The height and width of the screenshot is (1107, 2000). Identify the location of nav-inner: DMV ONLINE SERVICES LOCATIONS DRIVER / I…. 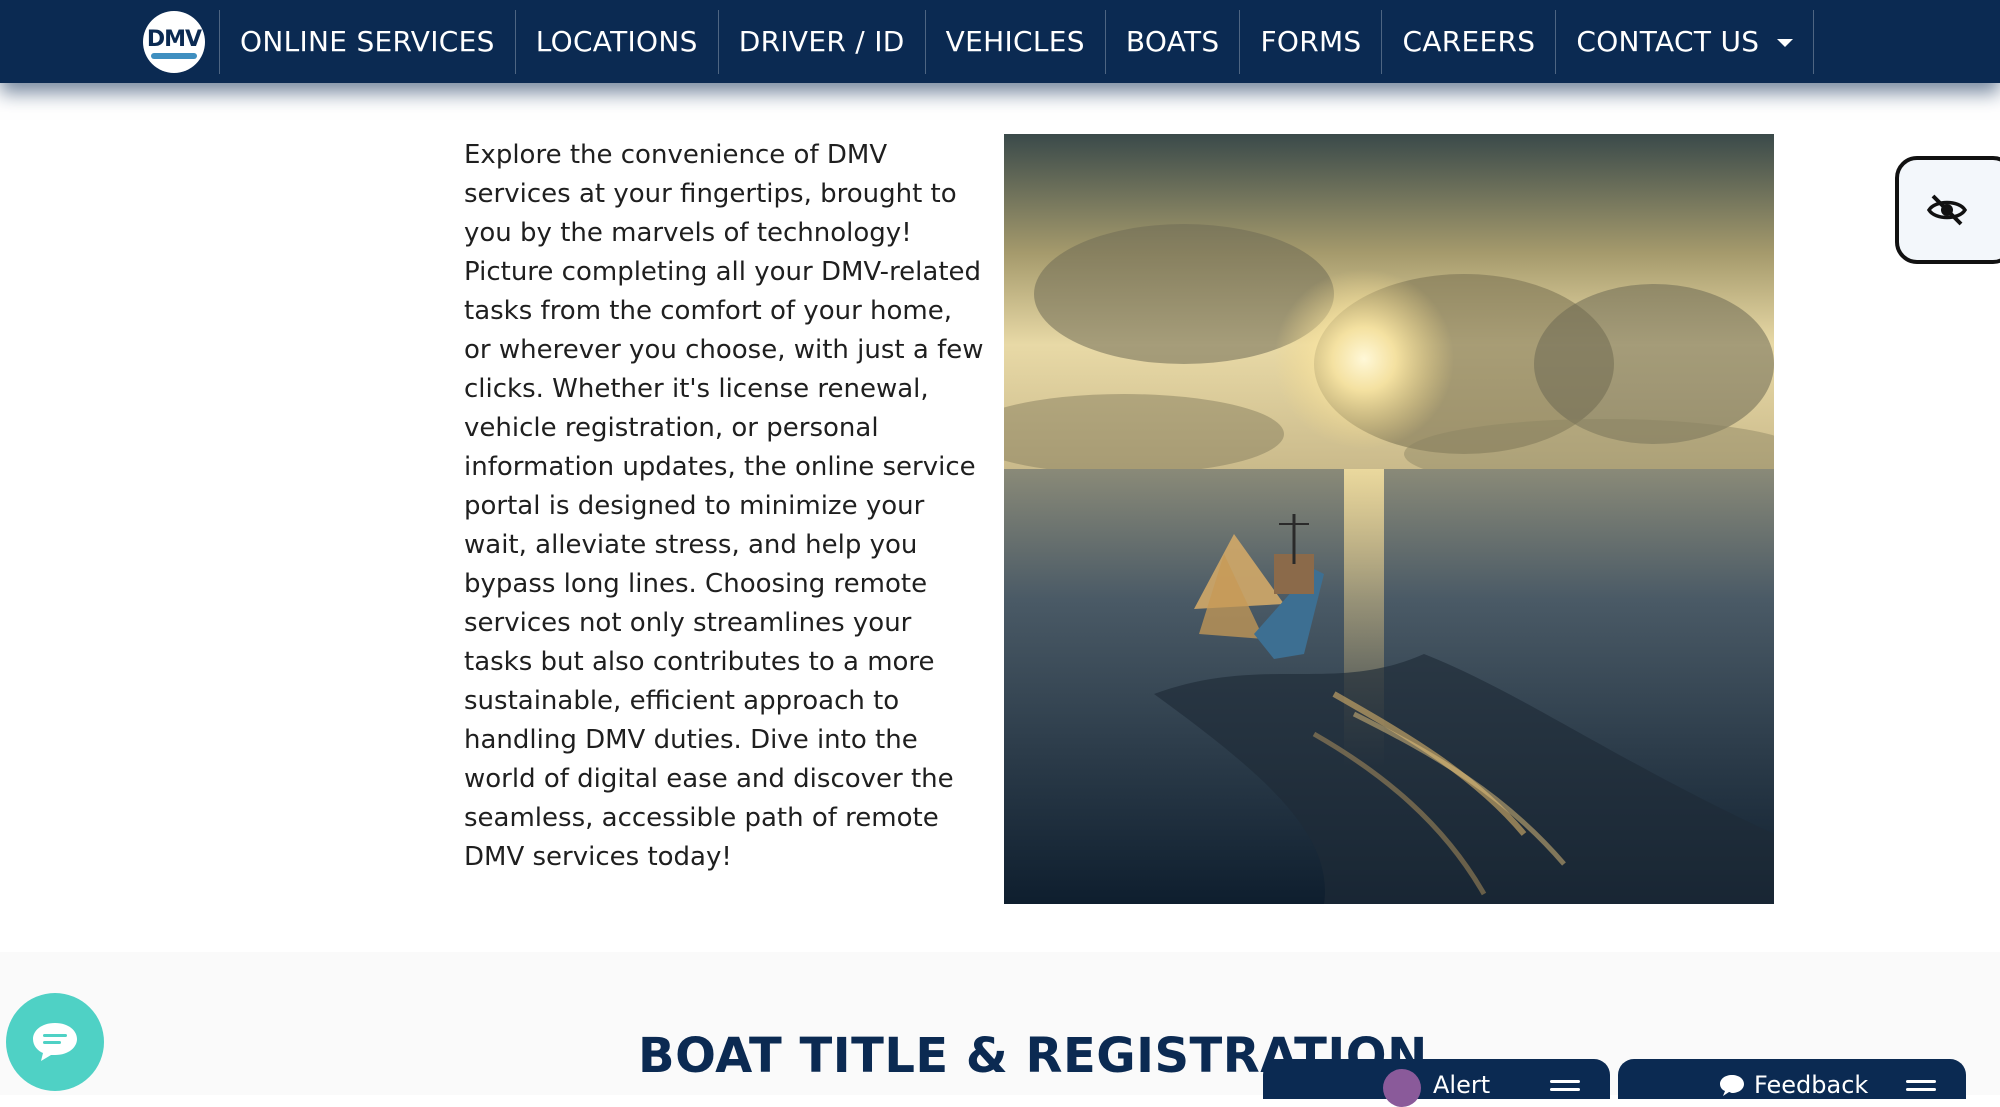
(979, 41).